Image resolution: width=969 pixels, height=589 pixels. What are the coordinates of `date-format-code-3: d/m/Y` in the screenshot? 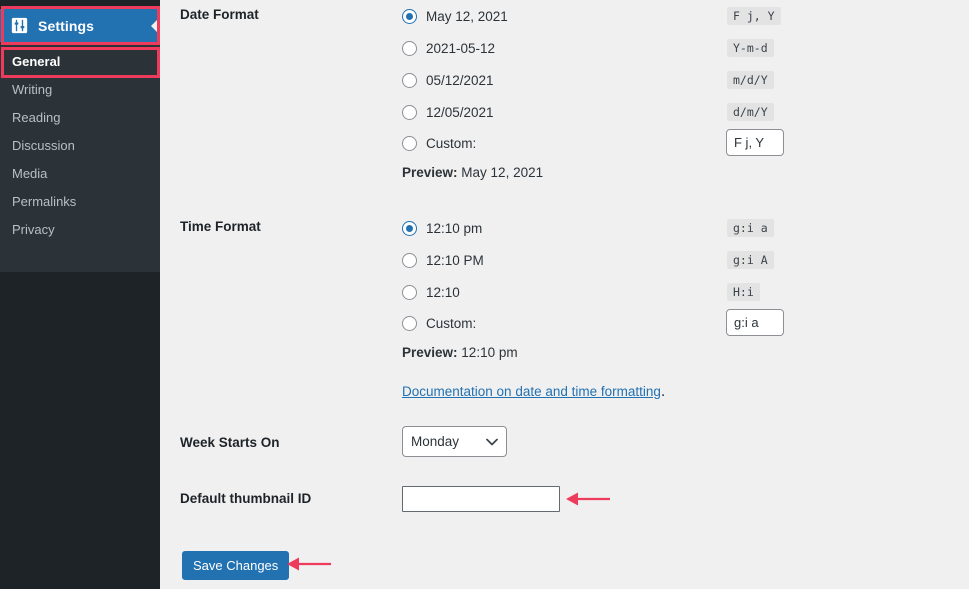 It's located at (750, 112).